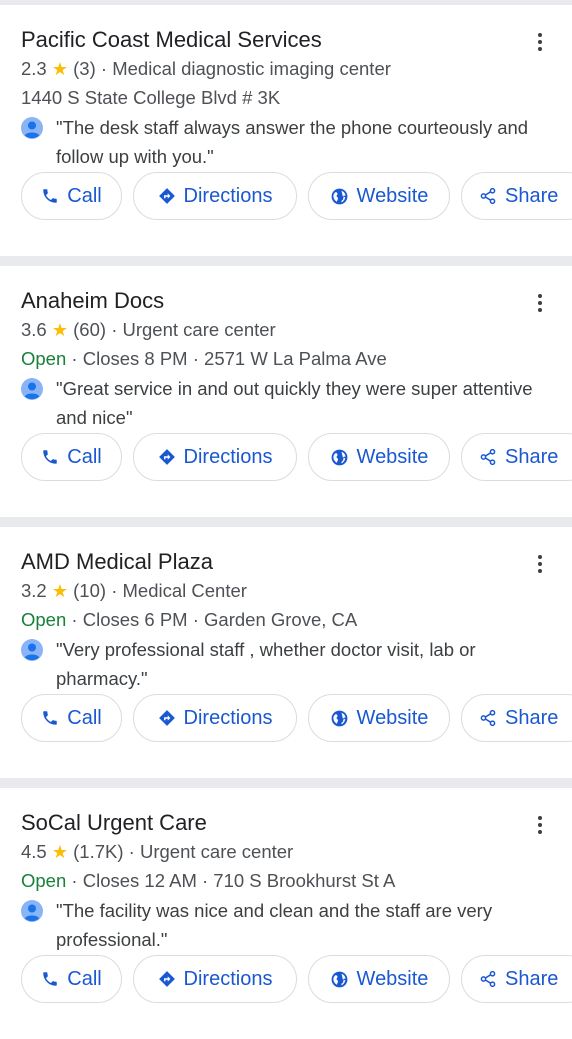 The image size is (572, 1039). What do you see at coordinates (84, 68) in the screenshot?
I see `review-count: (3)` at bounding box center [84, 68].